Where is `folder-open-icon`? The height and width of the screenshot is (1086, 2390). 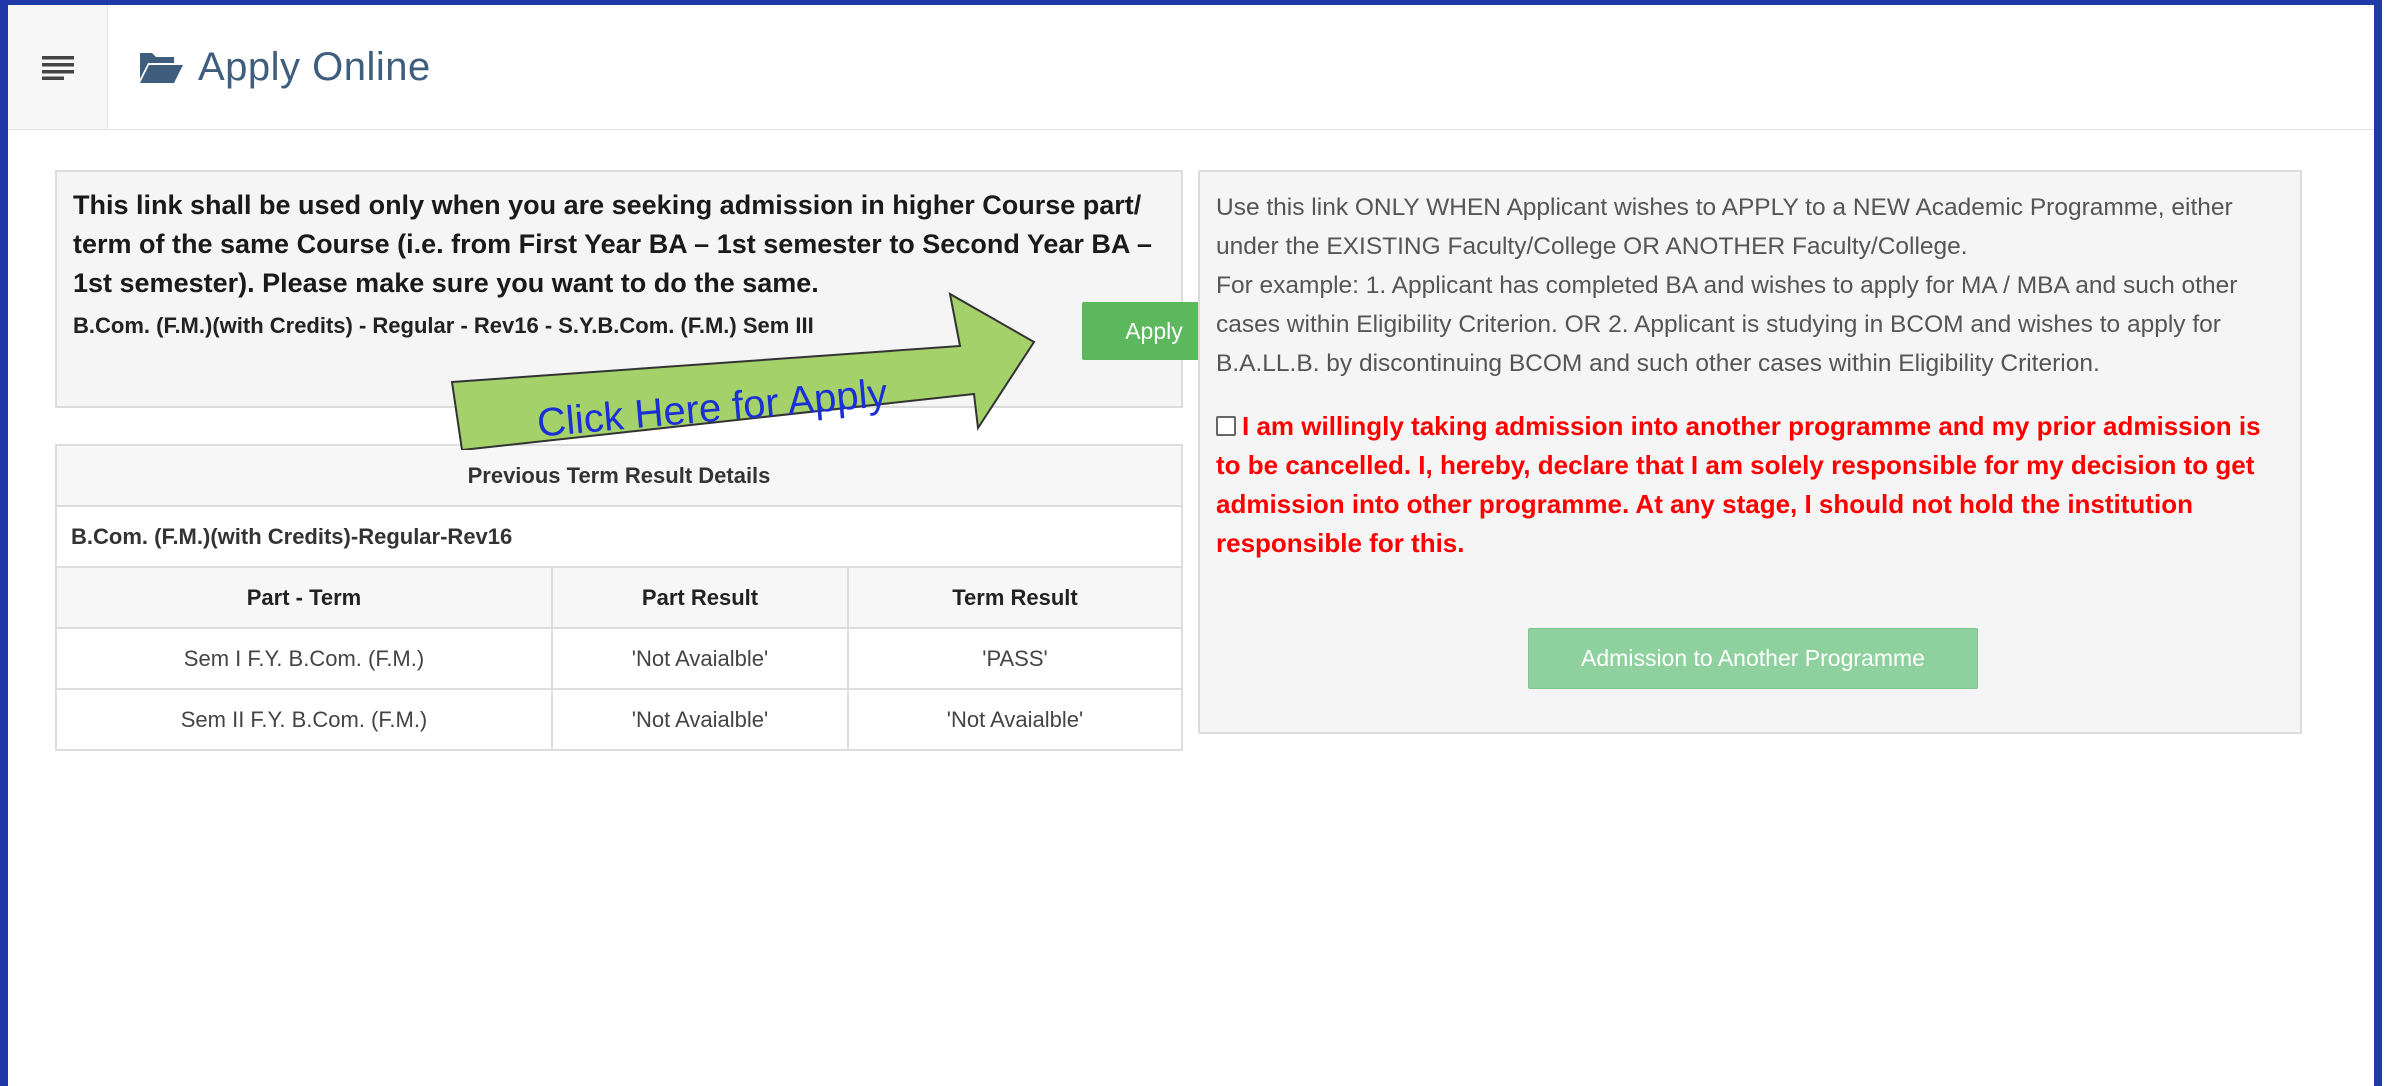
folder-open-icon is located at coordinates (161, 68).